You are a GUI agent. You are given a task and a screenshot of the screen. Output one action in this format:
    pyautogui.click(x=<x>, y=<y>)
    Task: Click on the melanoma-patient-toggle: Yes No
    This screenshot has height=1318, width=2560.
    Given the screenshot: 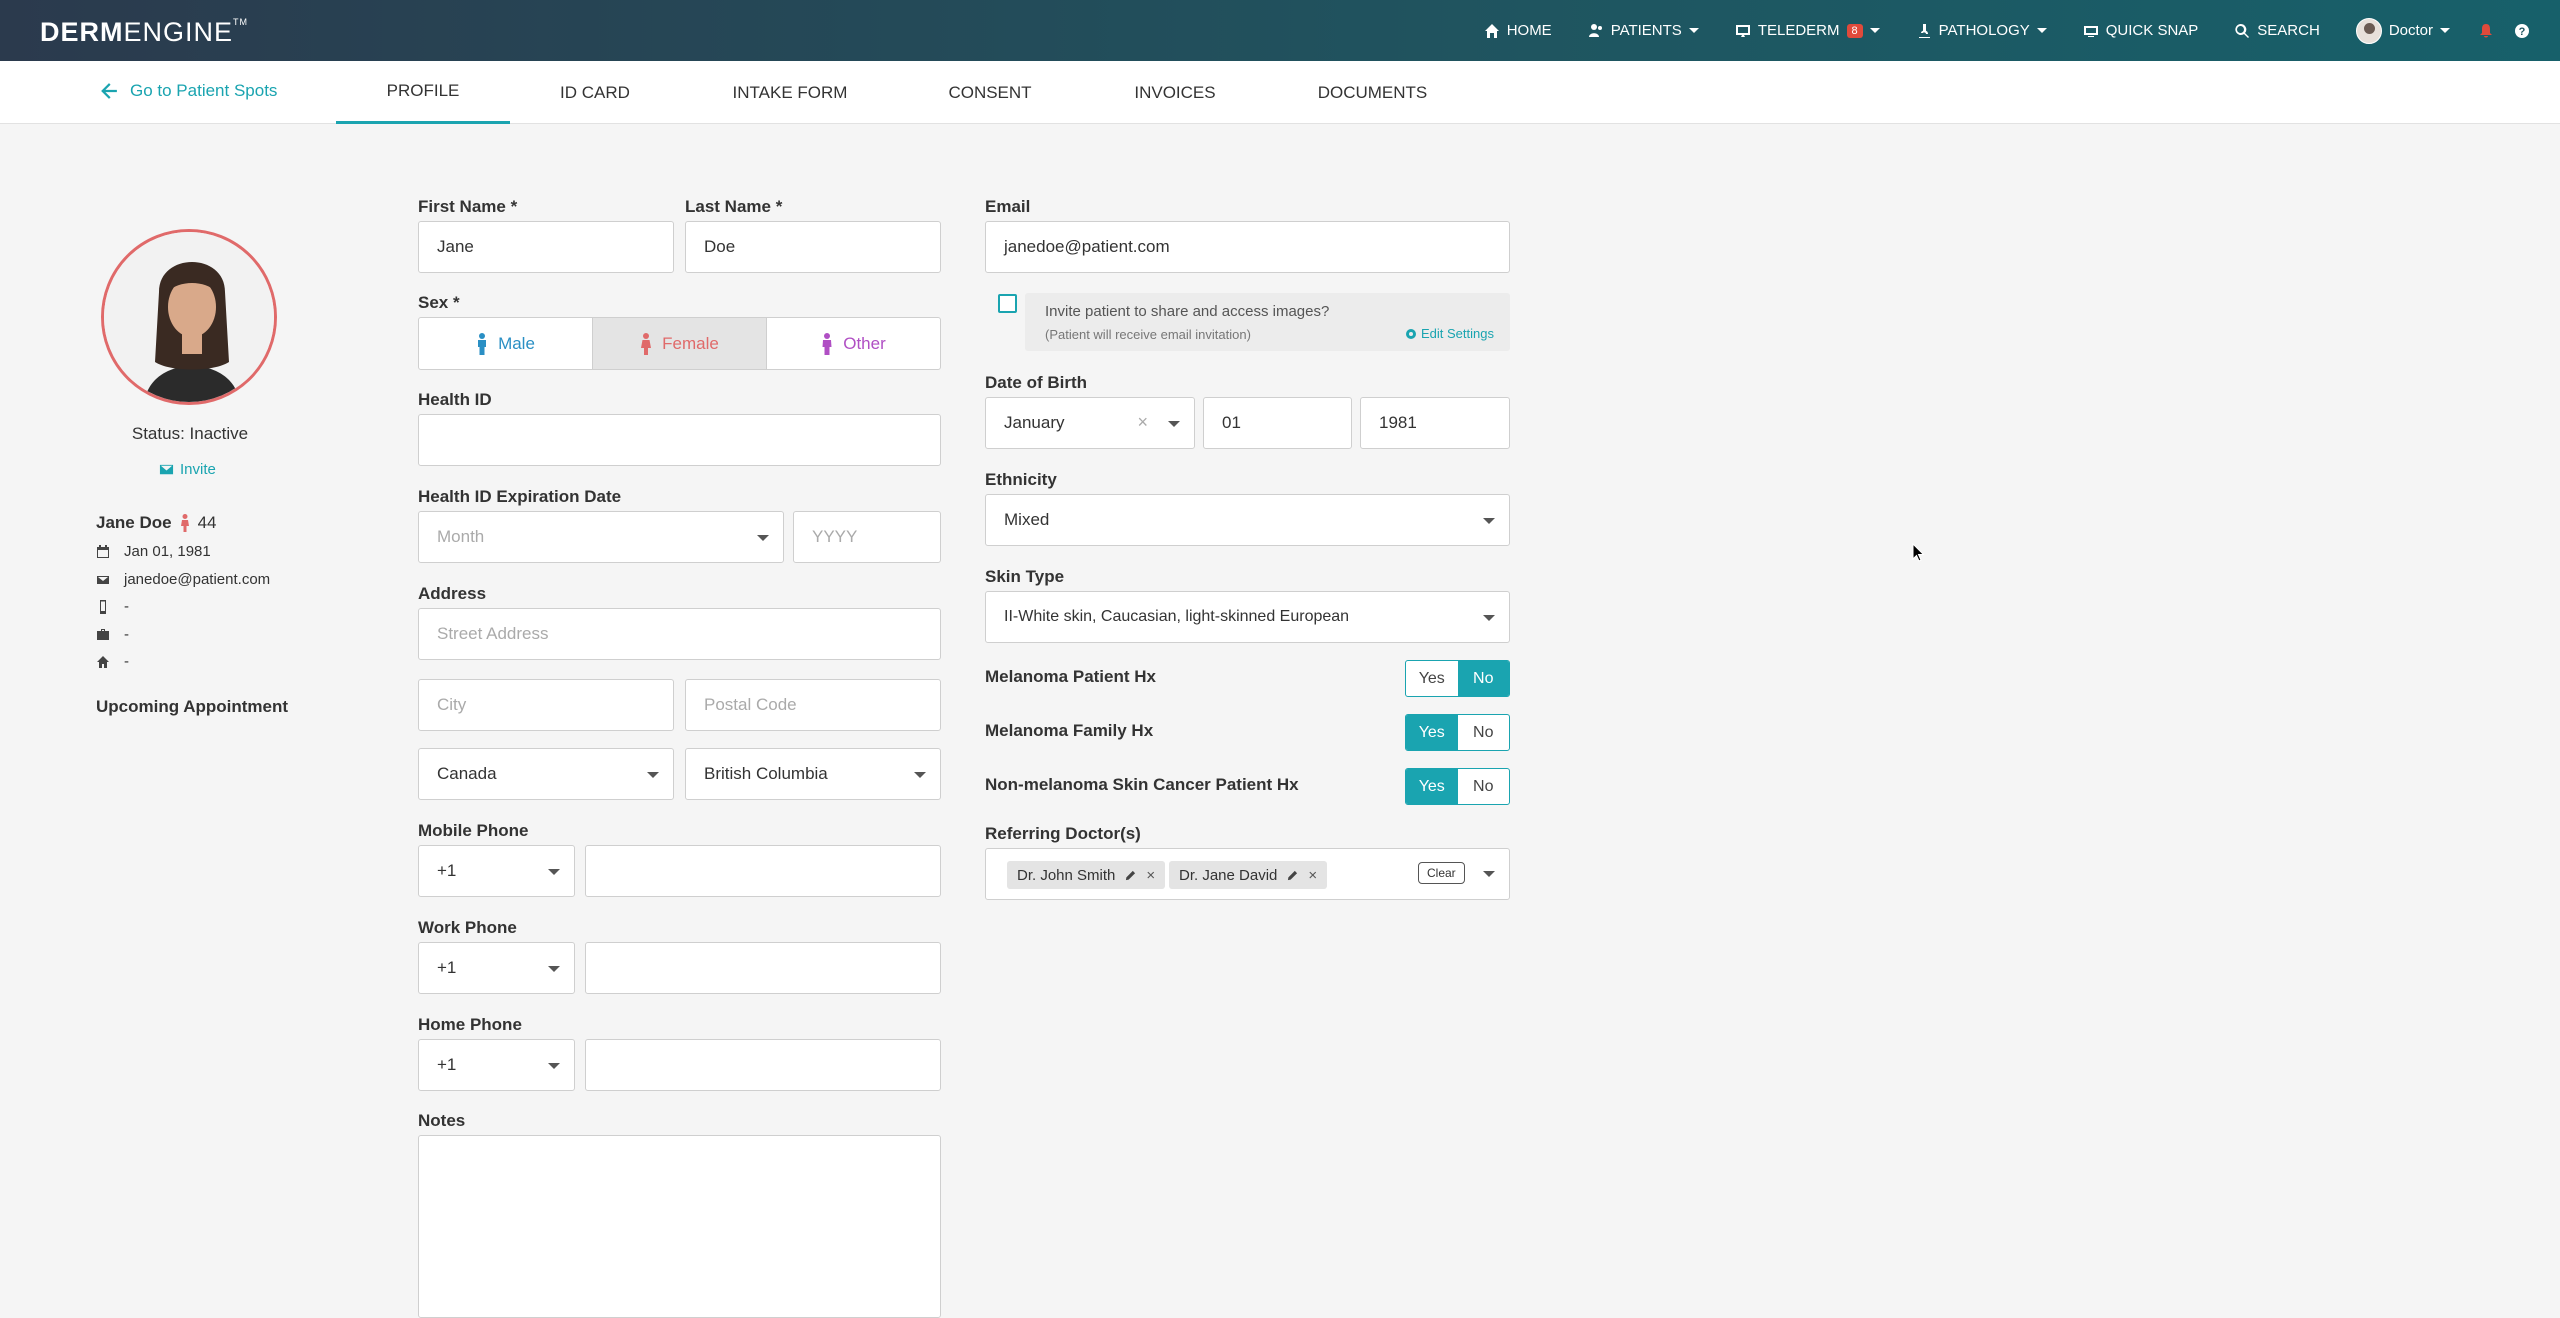 What is the action you would take?
    pyautogui.click(x=1457, y=678)
    